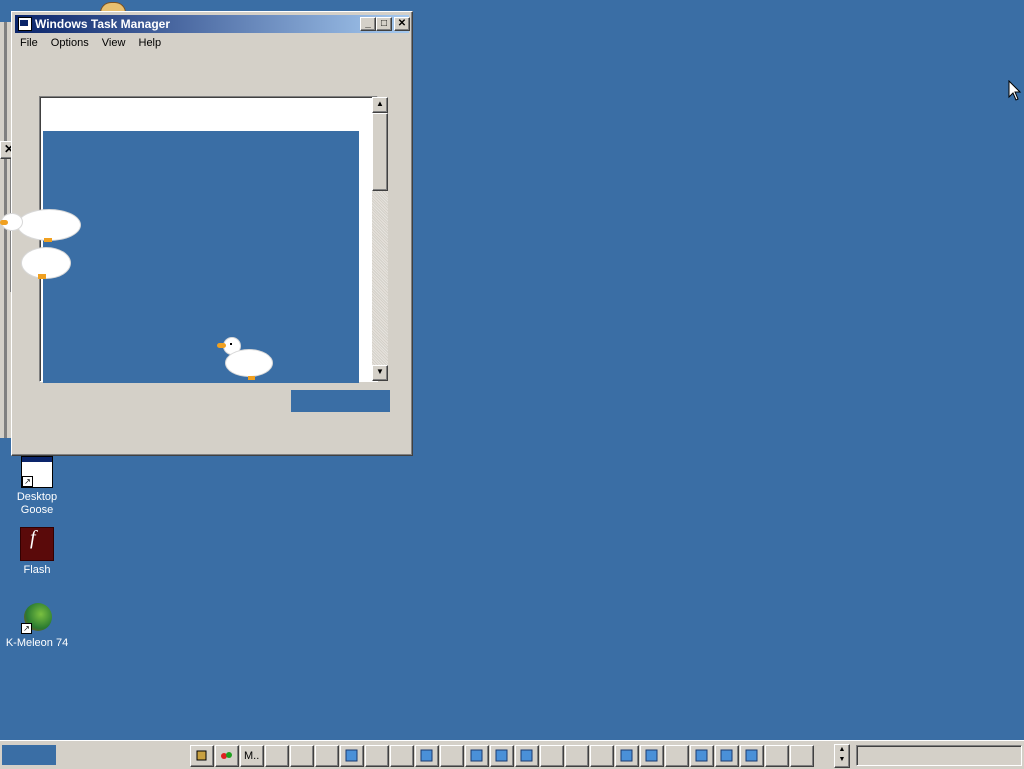  What do you see at coordinates (70, 43) in the screenshot?
I see `menu-options: Options` at bounding box center [70, 43].